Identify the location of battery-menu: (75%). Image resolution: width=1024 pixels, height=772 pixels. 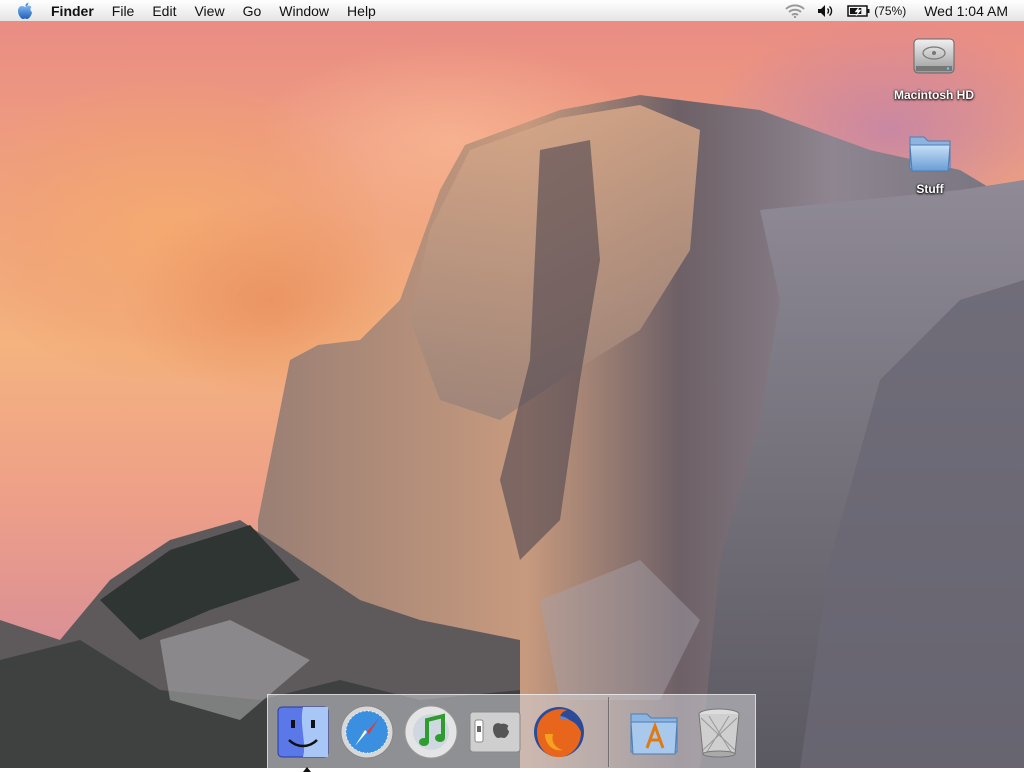
(876, 11).